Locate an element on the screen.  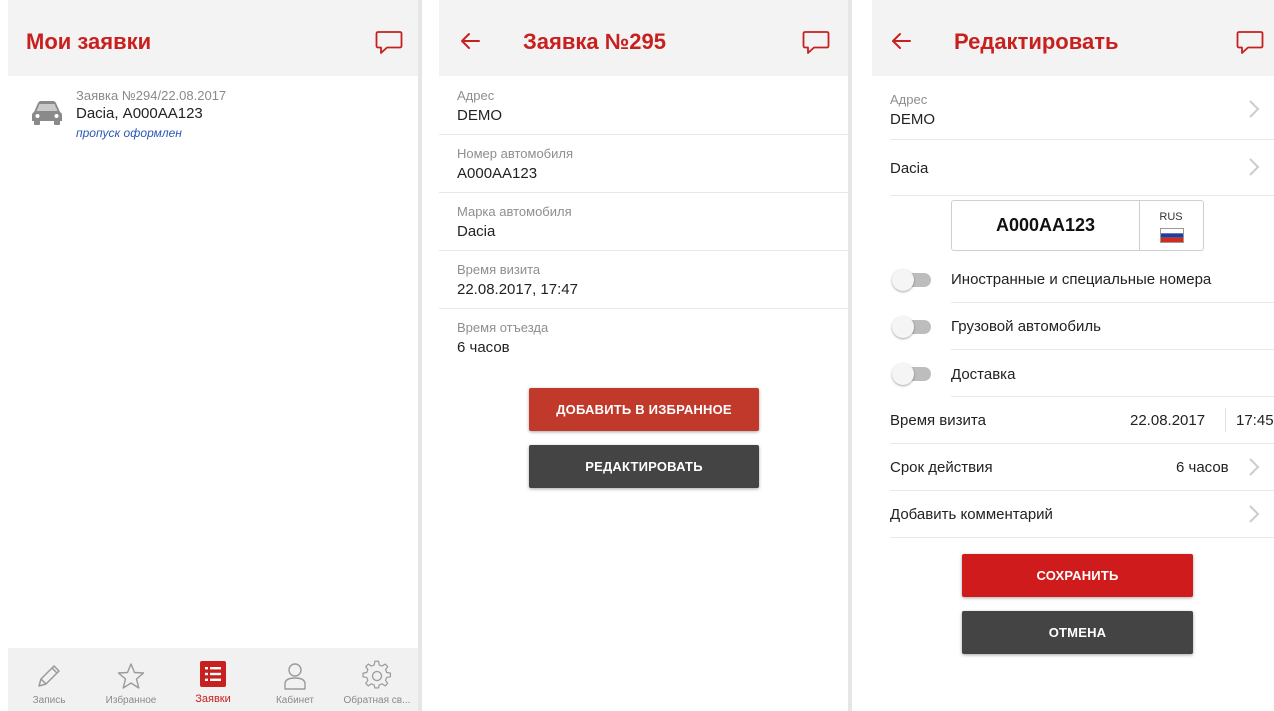
delivery-toggle is located at coordinates (911, 374).